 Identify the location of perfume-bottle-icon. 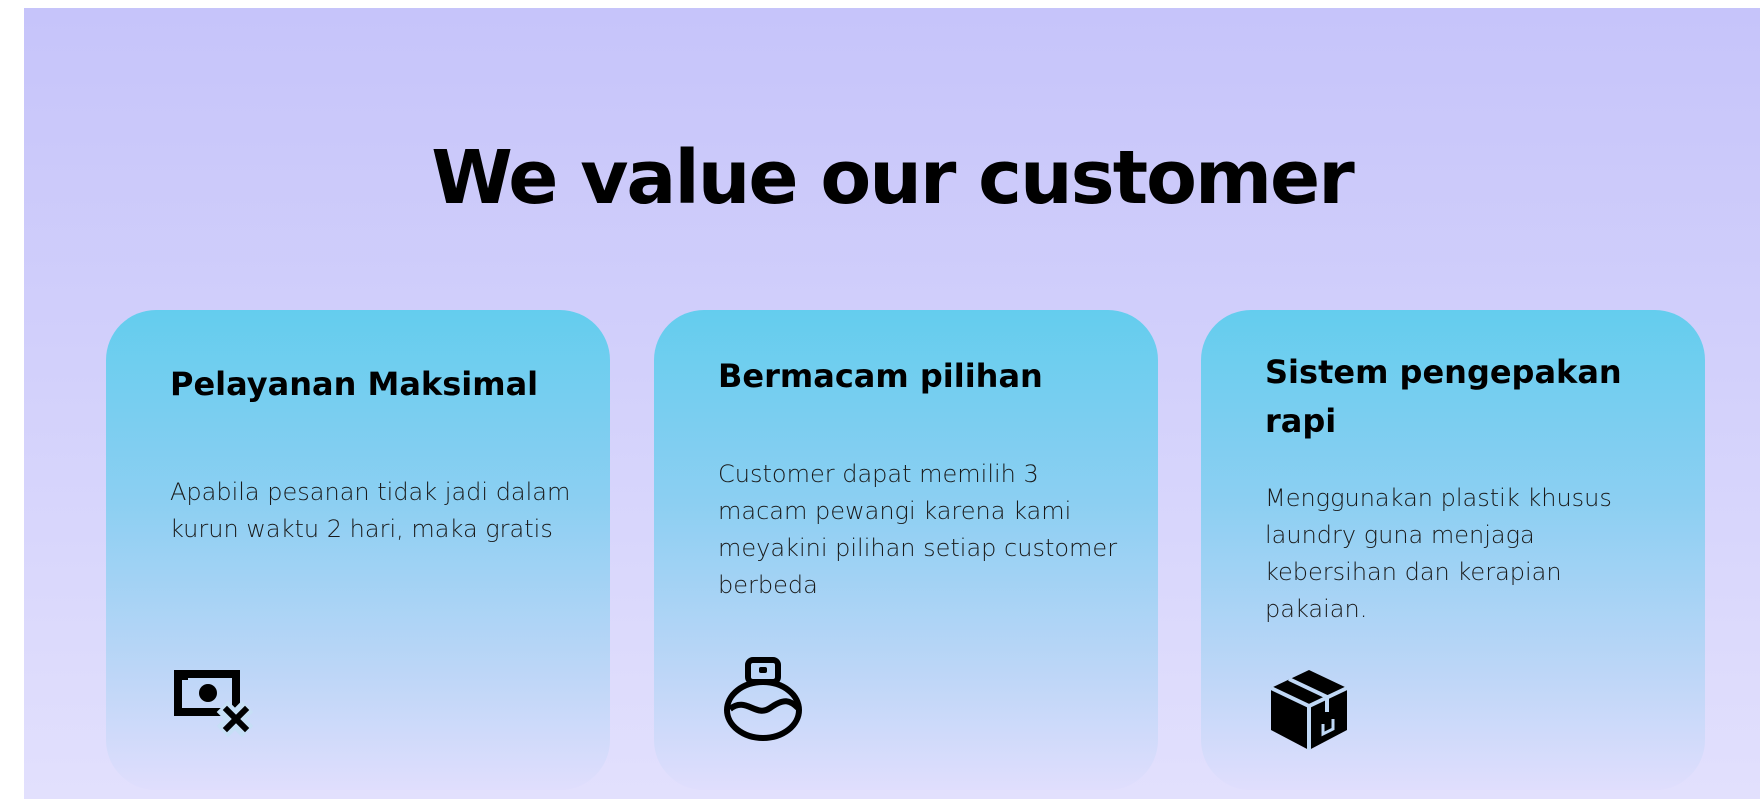
(763, 699).